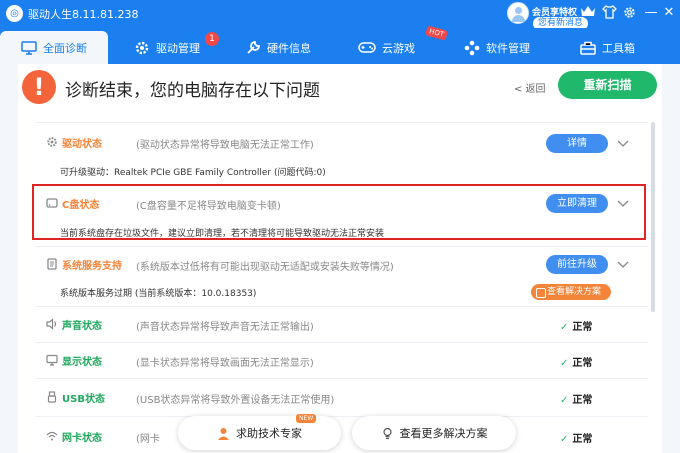 The width and height of the screenshot is (680, 453). I want to click on wrench-icon, so click(253, 47).